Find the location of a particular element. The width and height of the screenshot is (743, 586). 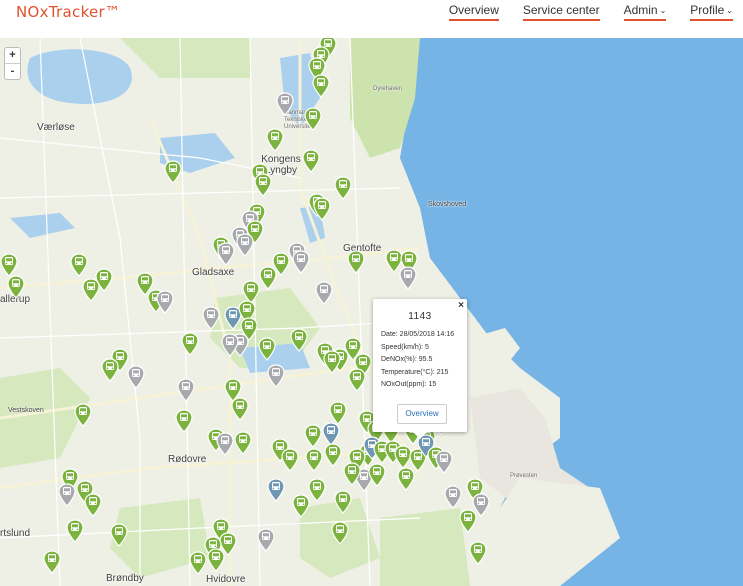

nav-service-center: Service center is located at coordinates (561, 12).